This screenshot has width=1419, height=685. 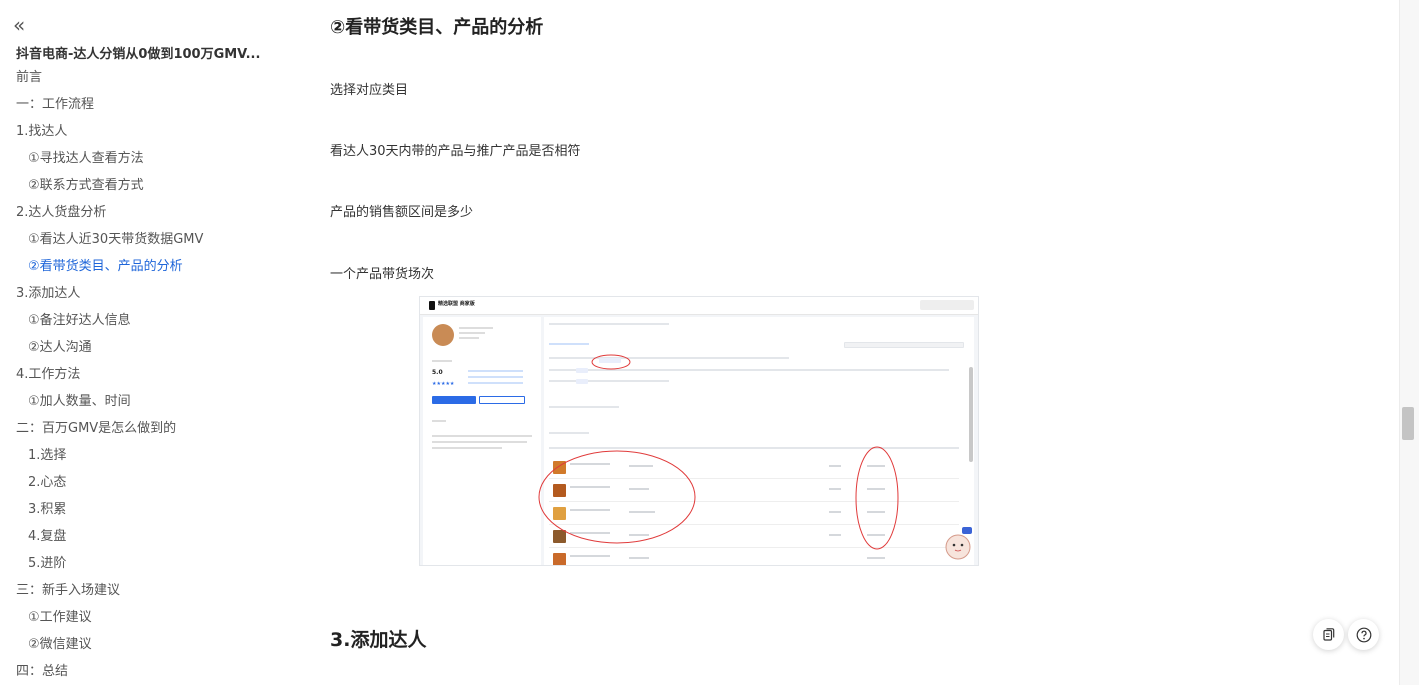 What do you see at coordinates (402, 212) in the screenshot?
I see `paragraph: 产品的销售额区间是多少` at bounding box center [402, 212].